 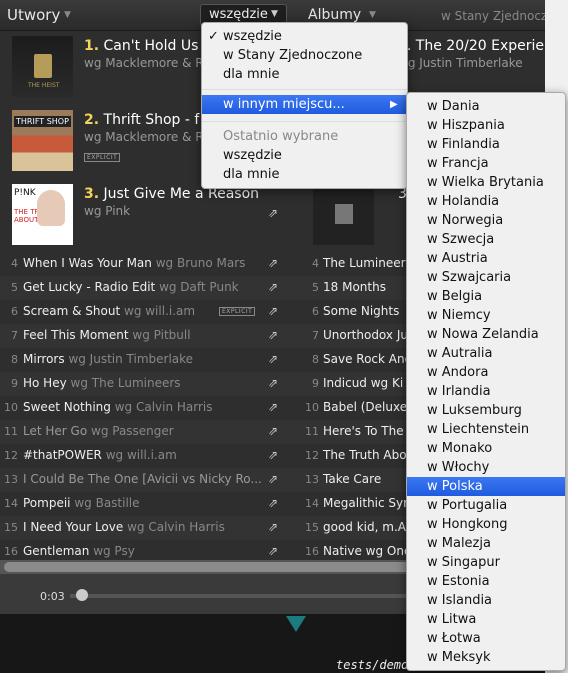 I want to click on country-item: w Singapur, so click(x=486, y=562).